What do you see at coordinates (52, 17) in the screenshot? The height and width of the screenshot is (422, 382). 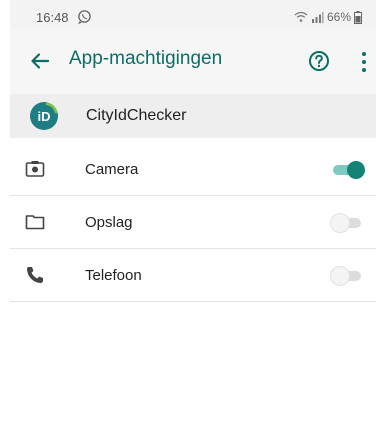 I see `status-time: 16:48` at bounding box center [52, 17].